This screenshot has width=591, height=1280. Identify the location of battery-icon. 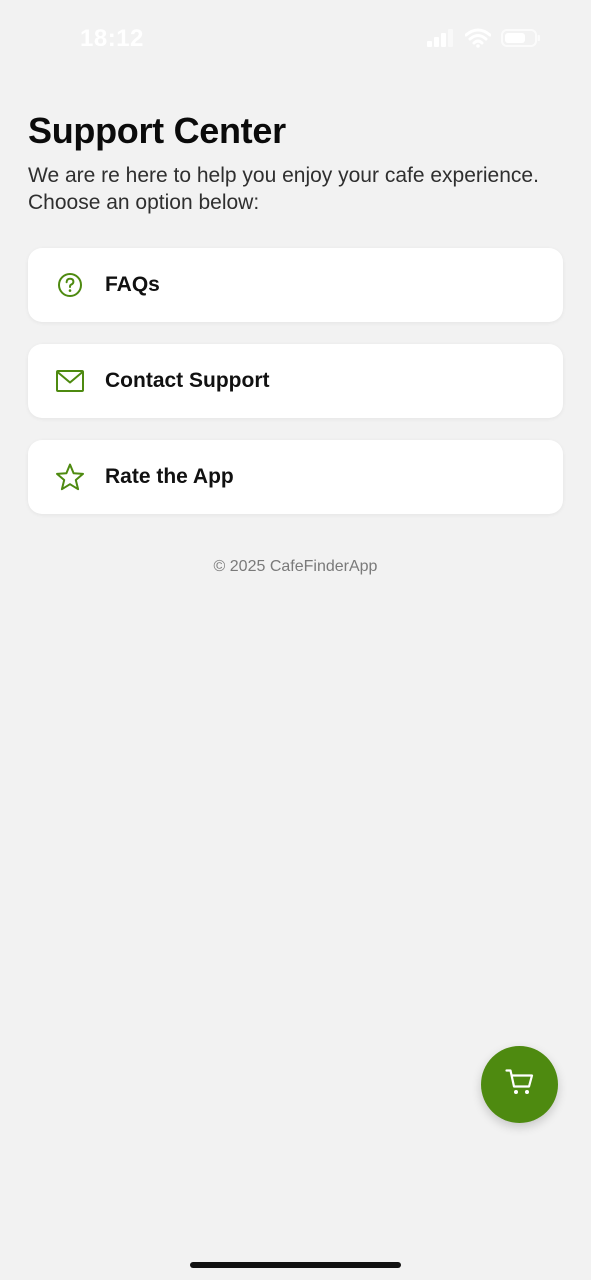
(521, 38).